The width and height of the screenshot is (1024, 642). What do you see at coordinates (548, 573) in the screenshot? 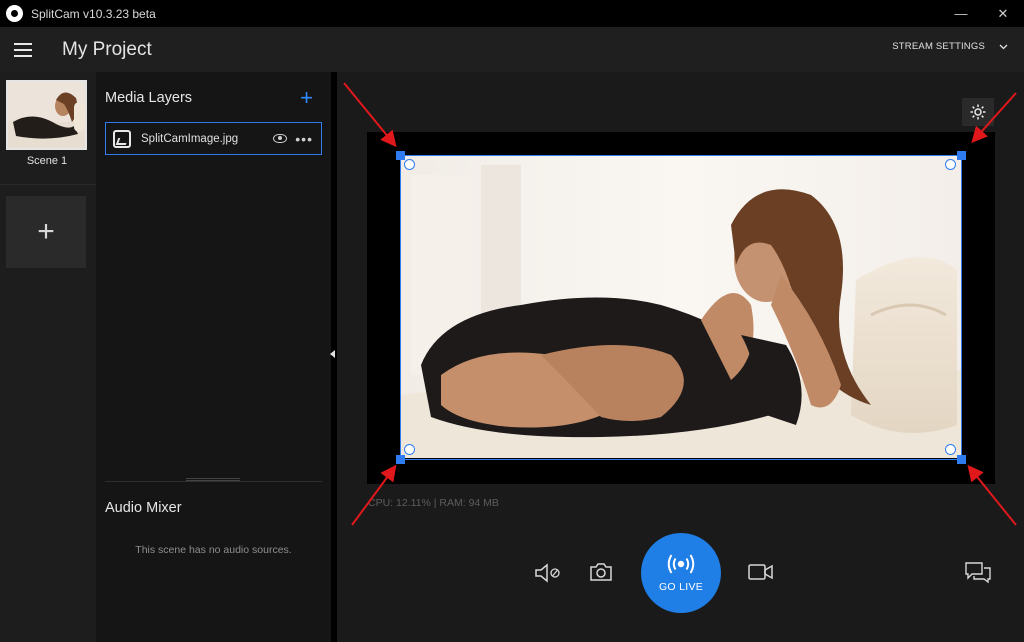
I see `mute-audio-icon` at bounding box center [548, 573].